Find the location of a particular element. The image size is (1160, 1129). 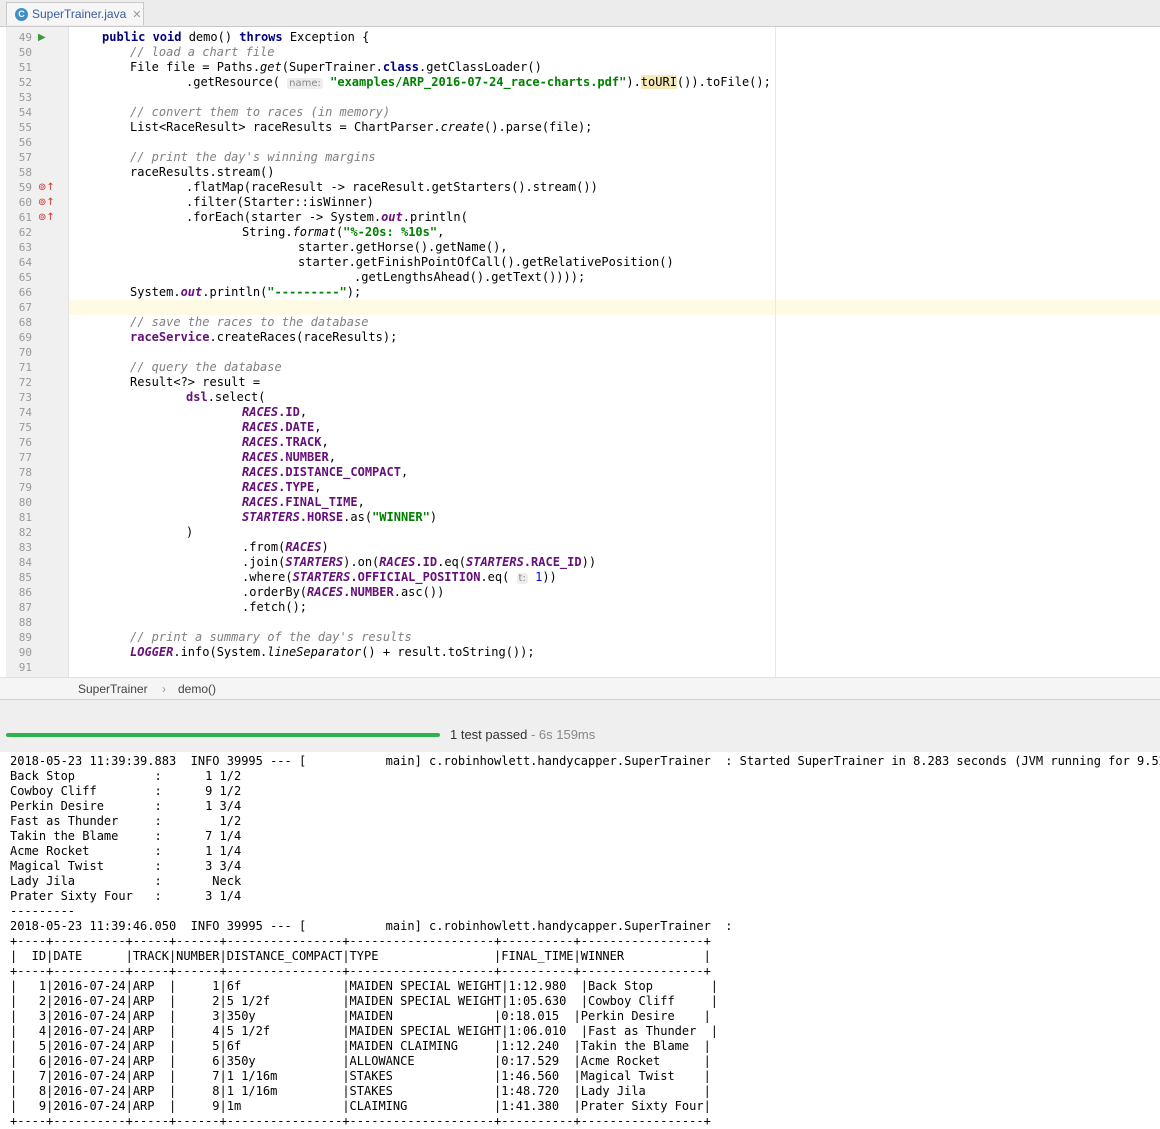

horse-name: Back Stop is located at coordinates (82, 776).